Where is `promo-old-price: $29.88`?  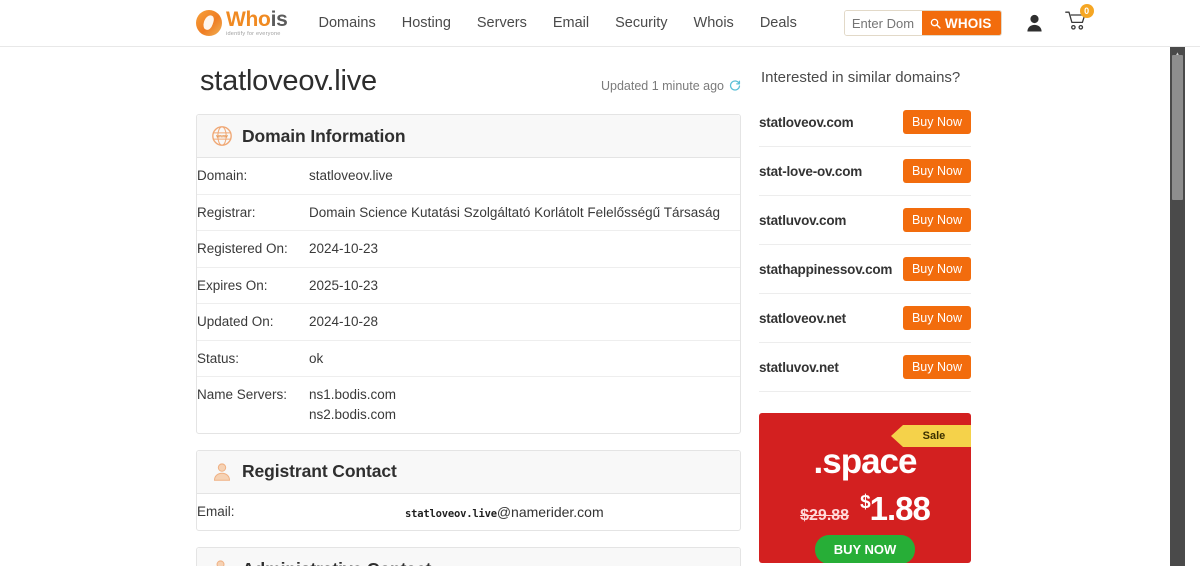
promo-old-price: $29.88 is located at coordinates (825, 515).